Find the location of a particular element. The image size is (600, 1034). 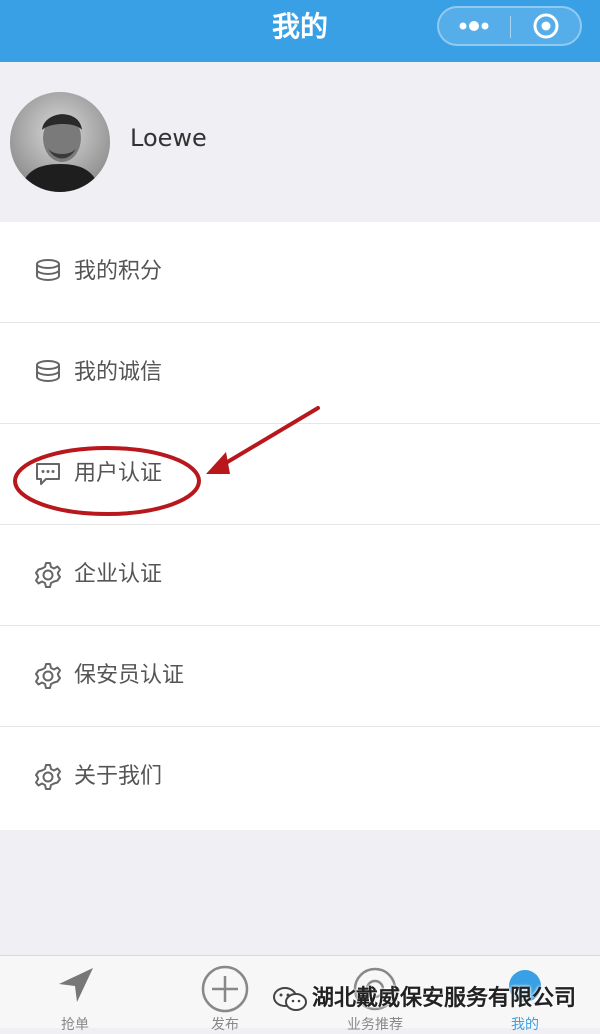

tab-label: 发布 is located at coordinates (225, 1025).